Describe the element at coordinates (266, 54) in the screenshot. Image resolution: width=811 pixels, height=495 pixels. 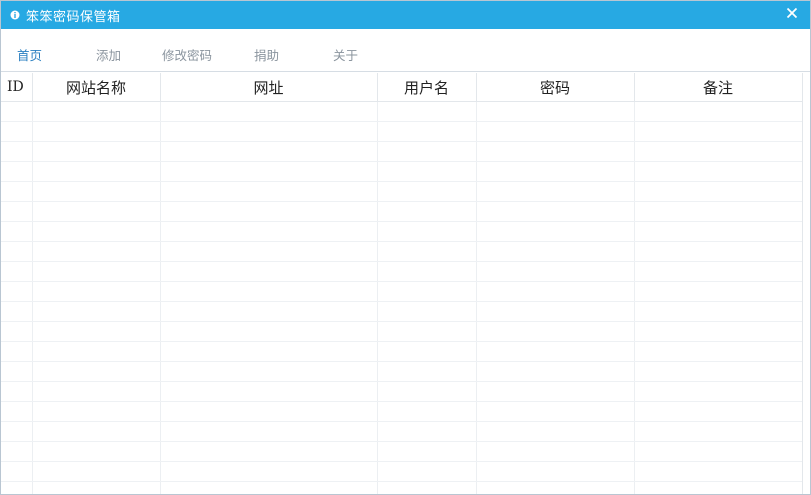
I see `menu-item-donate: 捐助` at that location.